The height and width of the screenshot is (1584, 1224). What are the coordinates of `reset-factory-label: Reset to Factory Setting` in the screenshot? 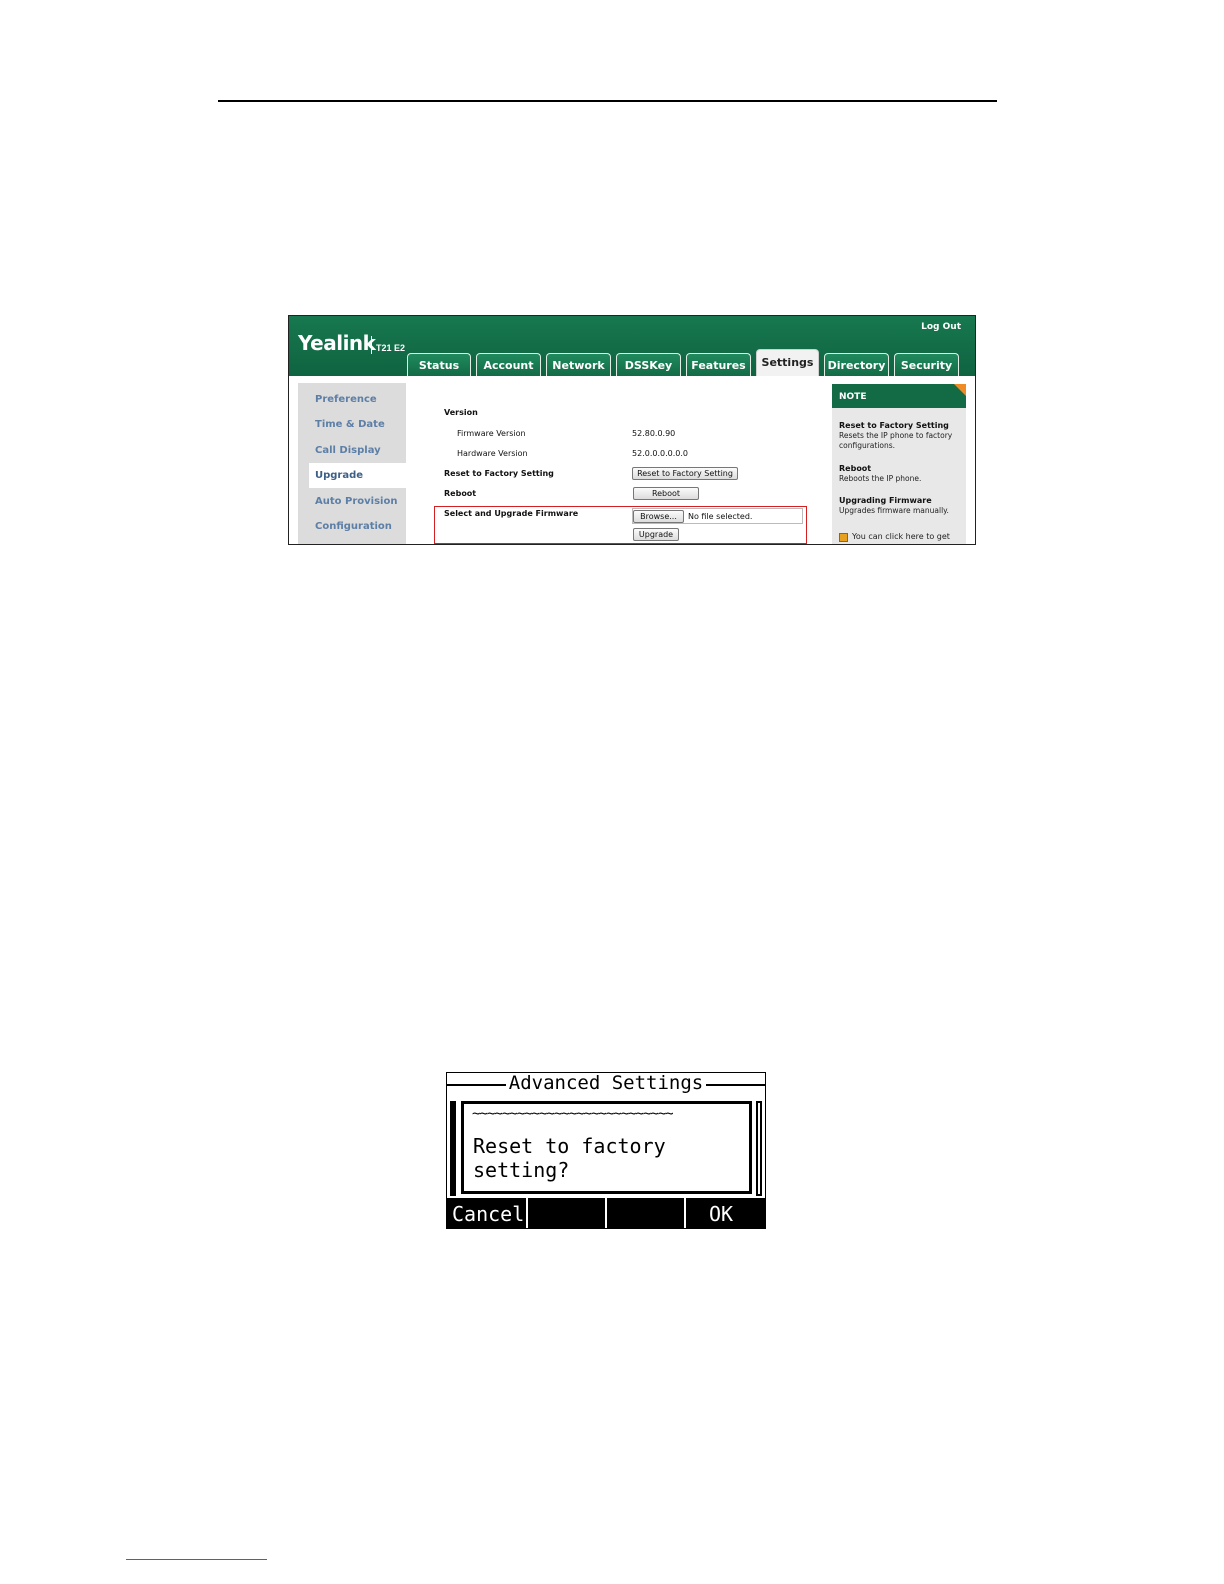 It's located at (499, 473).